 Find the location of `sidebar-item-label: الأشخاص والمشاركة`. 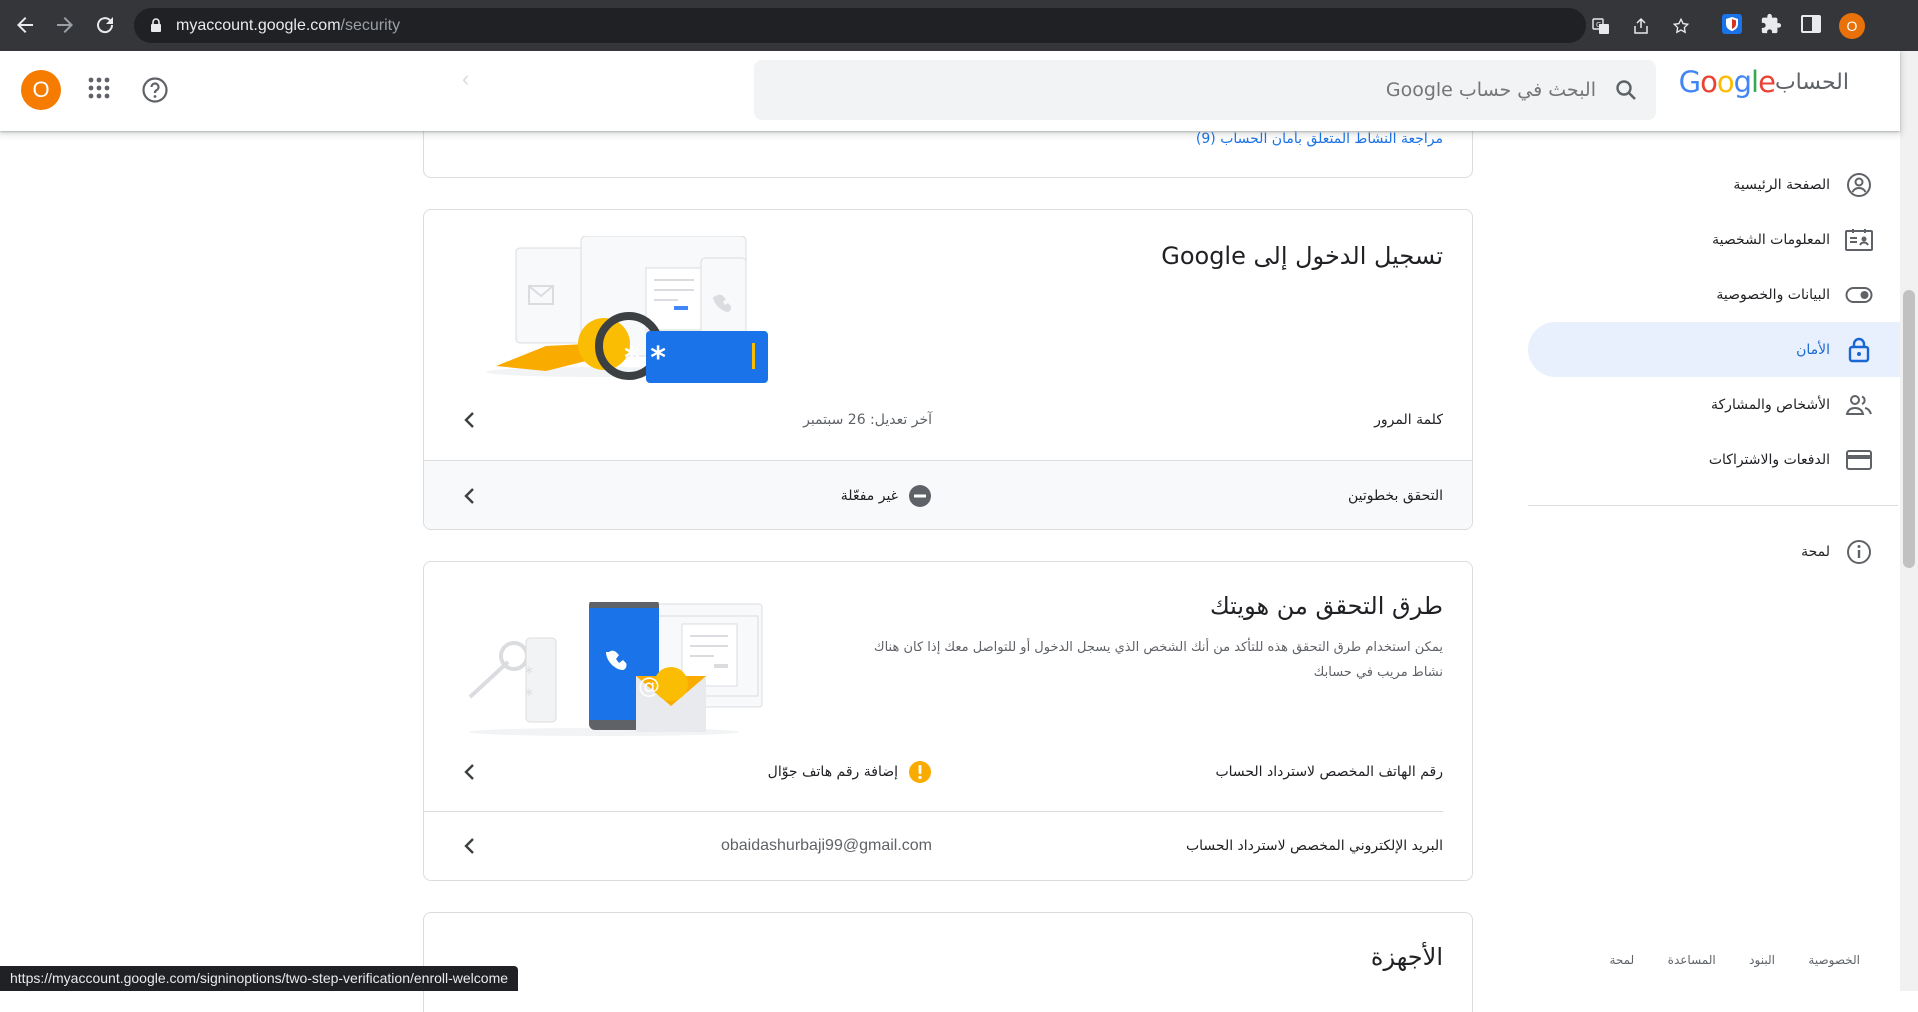

sidebar-item-label: الأشخاص والمشاركة is located at coordinates (1770, 404).